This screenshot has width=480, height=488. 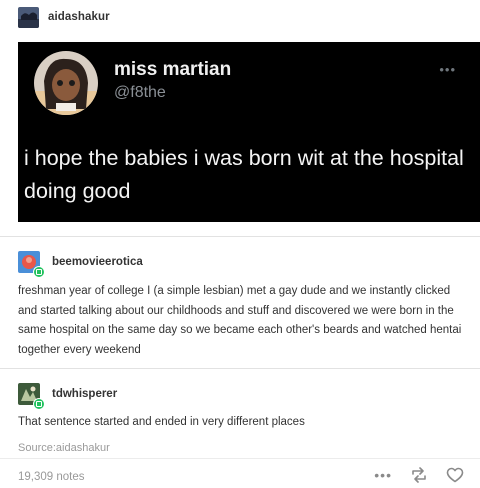 I want to click on reblog-username: tdwhisperer, so click(x=84, y=394).